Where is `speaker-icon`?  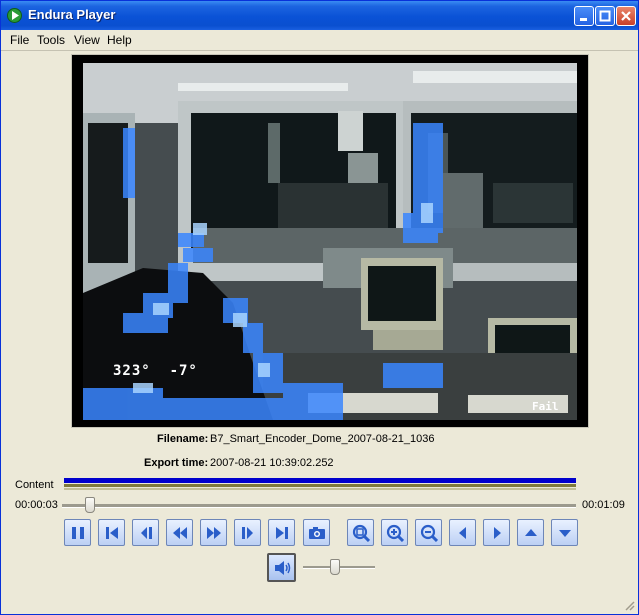 speaker-icon is located at coordinates (282, 567).